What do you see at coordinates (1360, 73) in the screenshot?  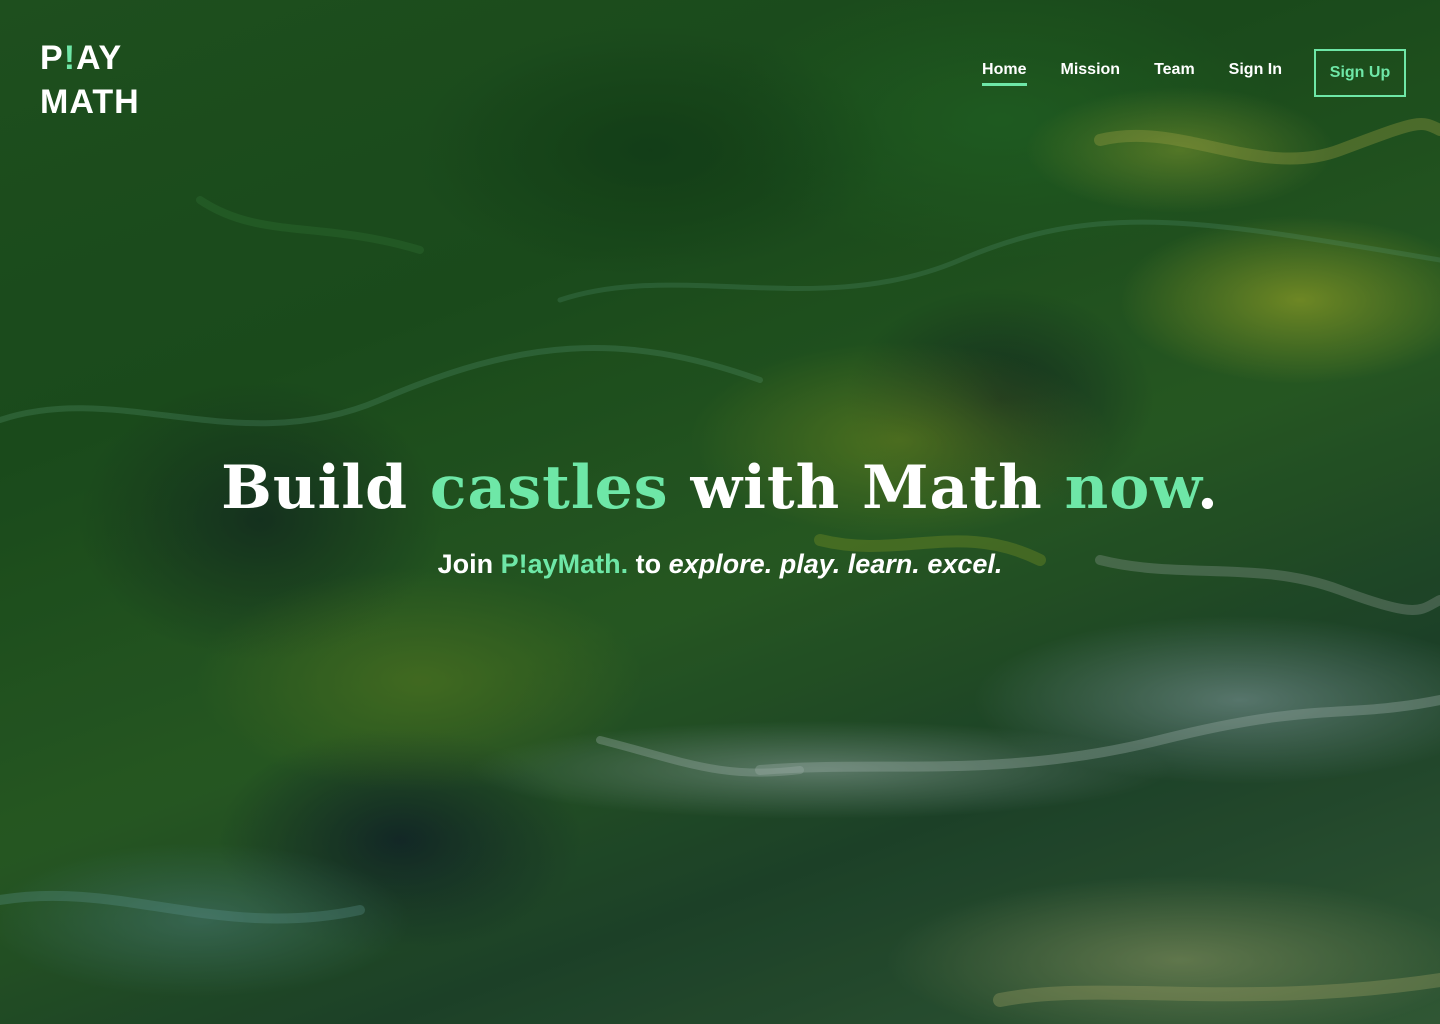 I see `sign-up-button: Sign Up` at bounding box center [1360, 73].